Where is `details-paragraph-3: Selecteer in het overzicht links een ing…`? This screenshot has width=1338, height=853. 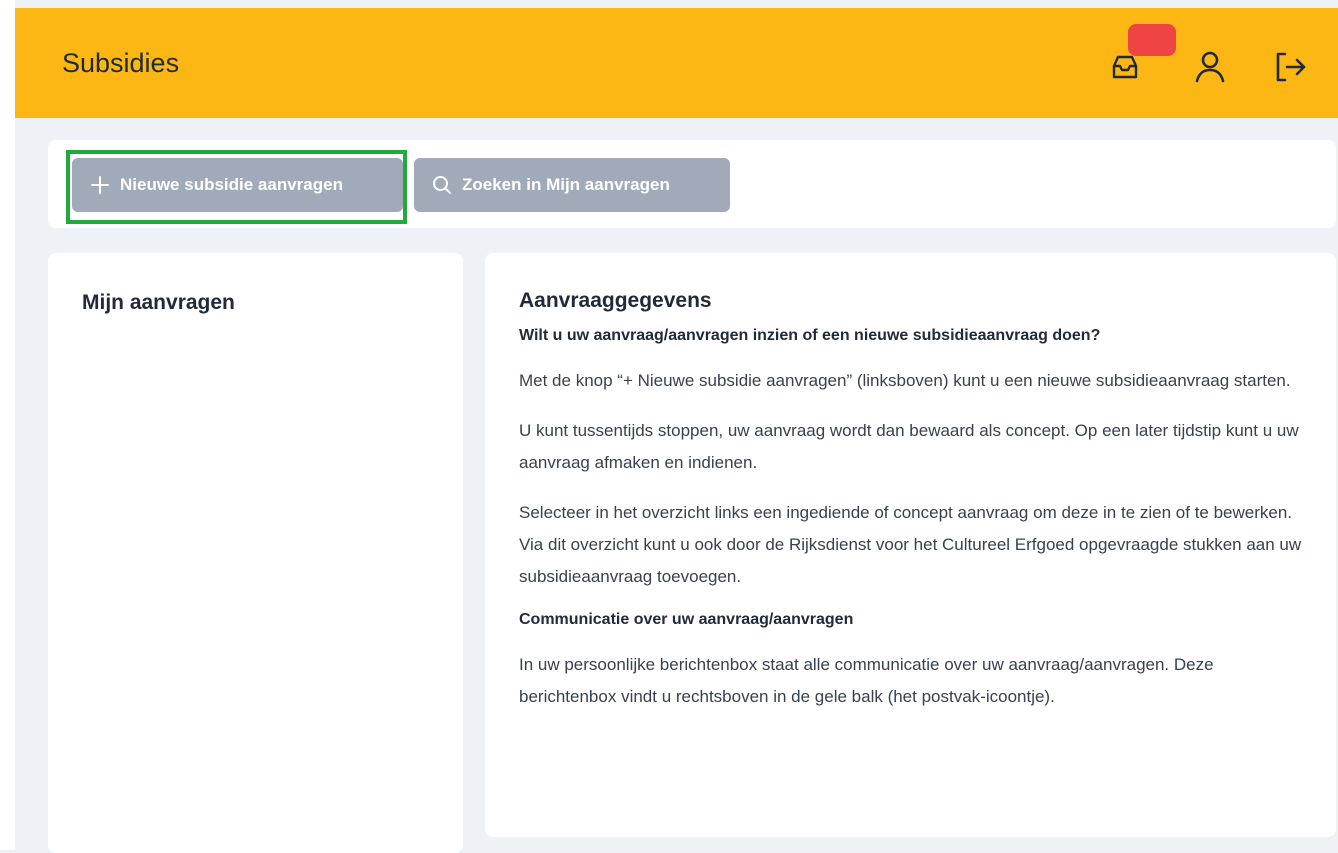
details-paragraph-3: Selecteer in het overzicht links een ing… is located at coordinates (910, 544).